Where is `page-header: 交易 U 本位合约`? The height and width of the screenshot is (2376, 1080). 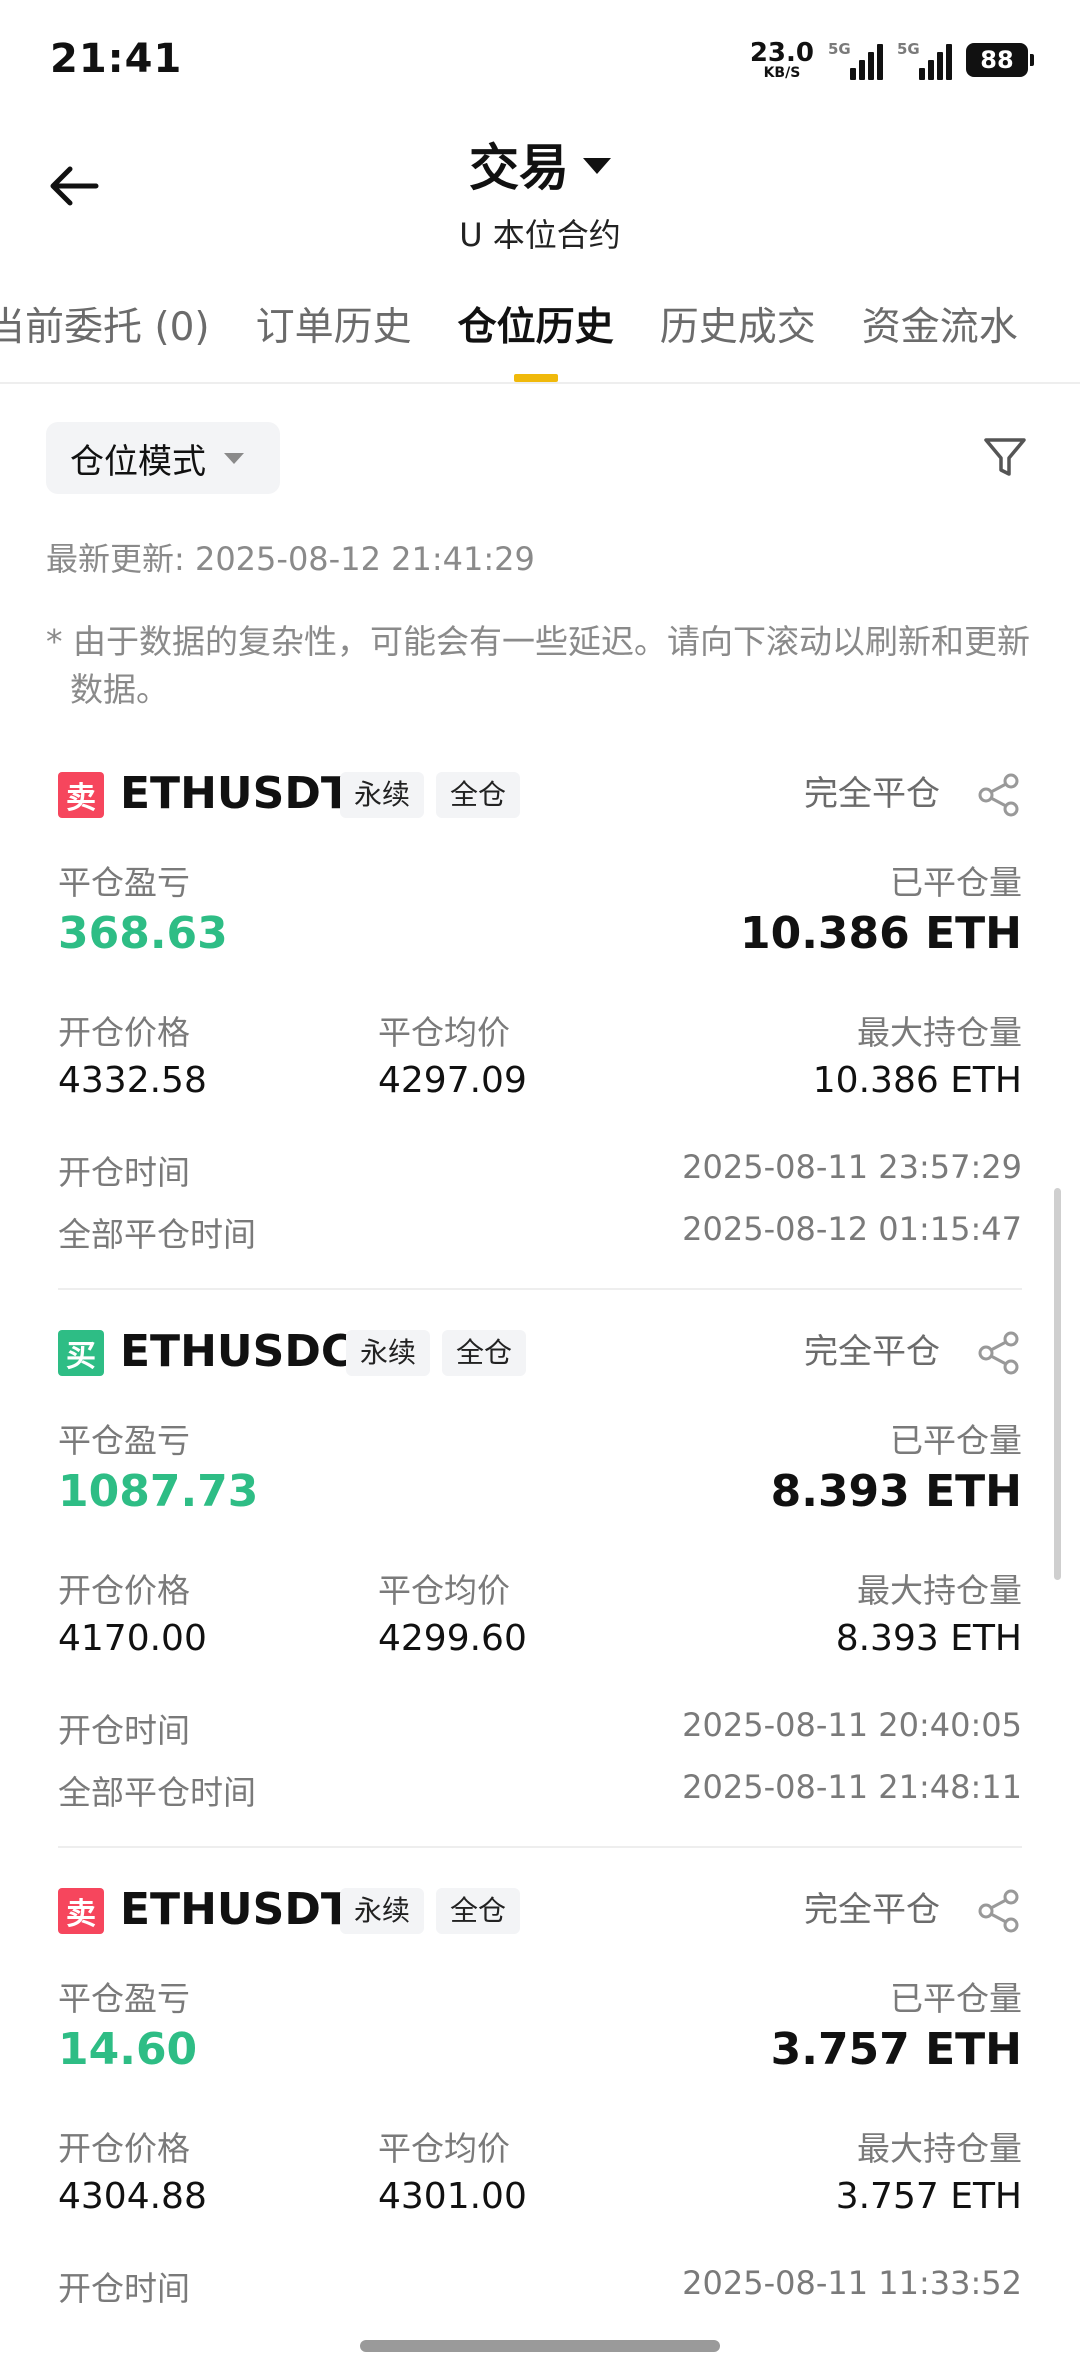 page-header: 交易 U 本位合约 is located at coordinates (540, 192).